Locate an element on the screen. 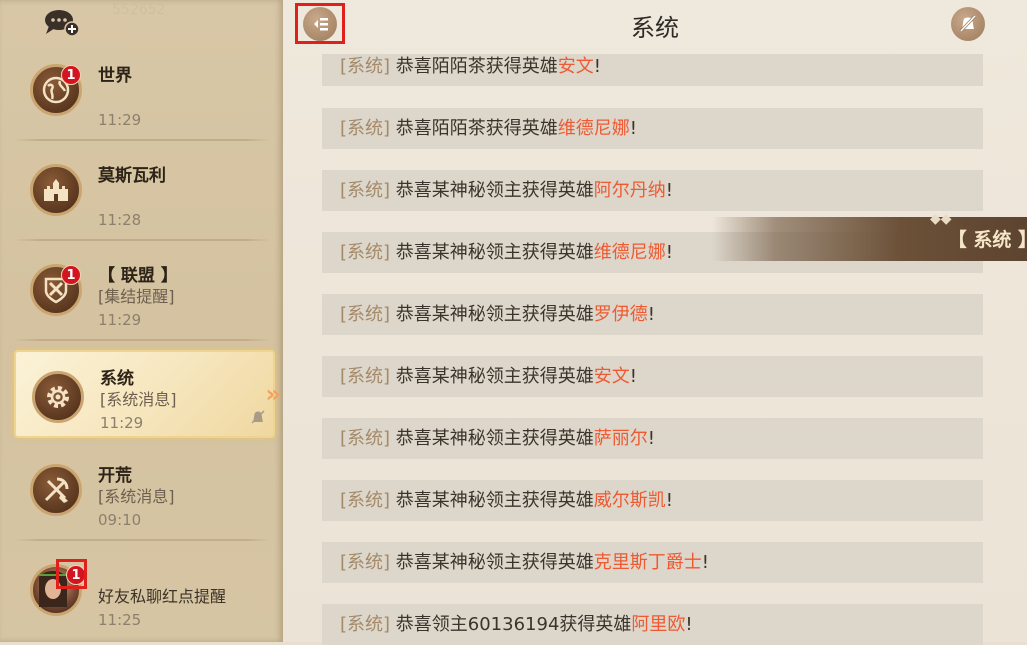 The height and width of the screenshot is (645, 1027). channel-item: 开荒 [系统消息] 09:10 is located at coordinates (142, 493).